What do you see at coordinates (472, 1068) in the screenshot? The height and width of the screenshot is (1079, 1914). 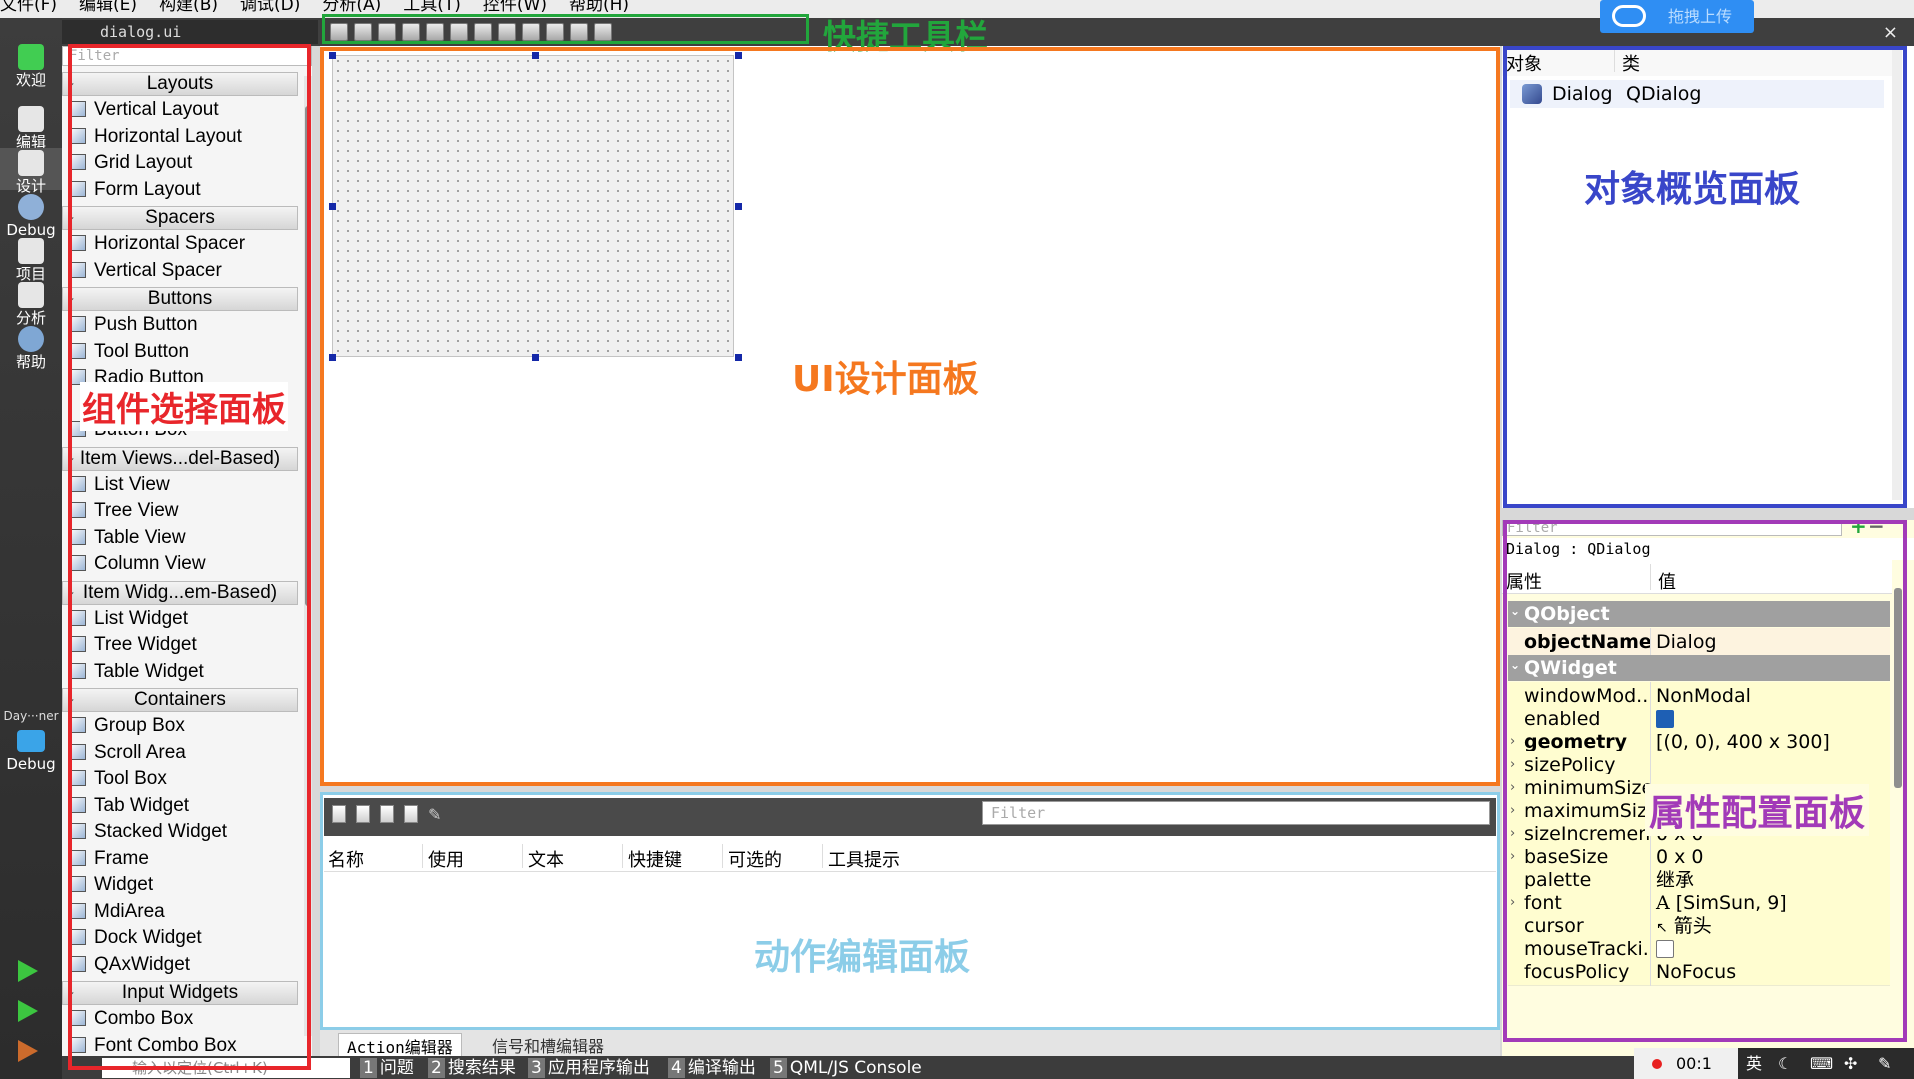 I see `output-pane-button: 2 搜索结果` at bounding box center [472, 1068].